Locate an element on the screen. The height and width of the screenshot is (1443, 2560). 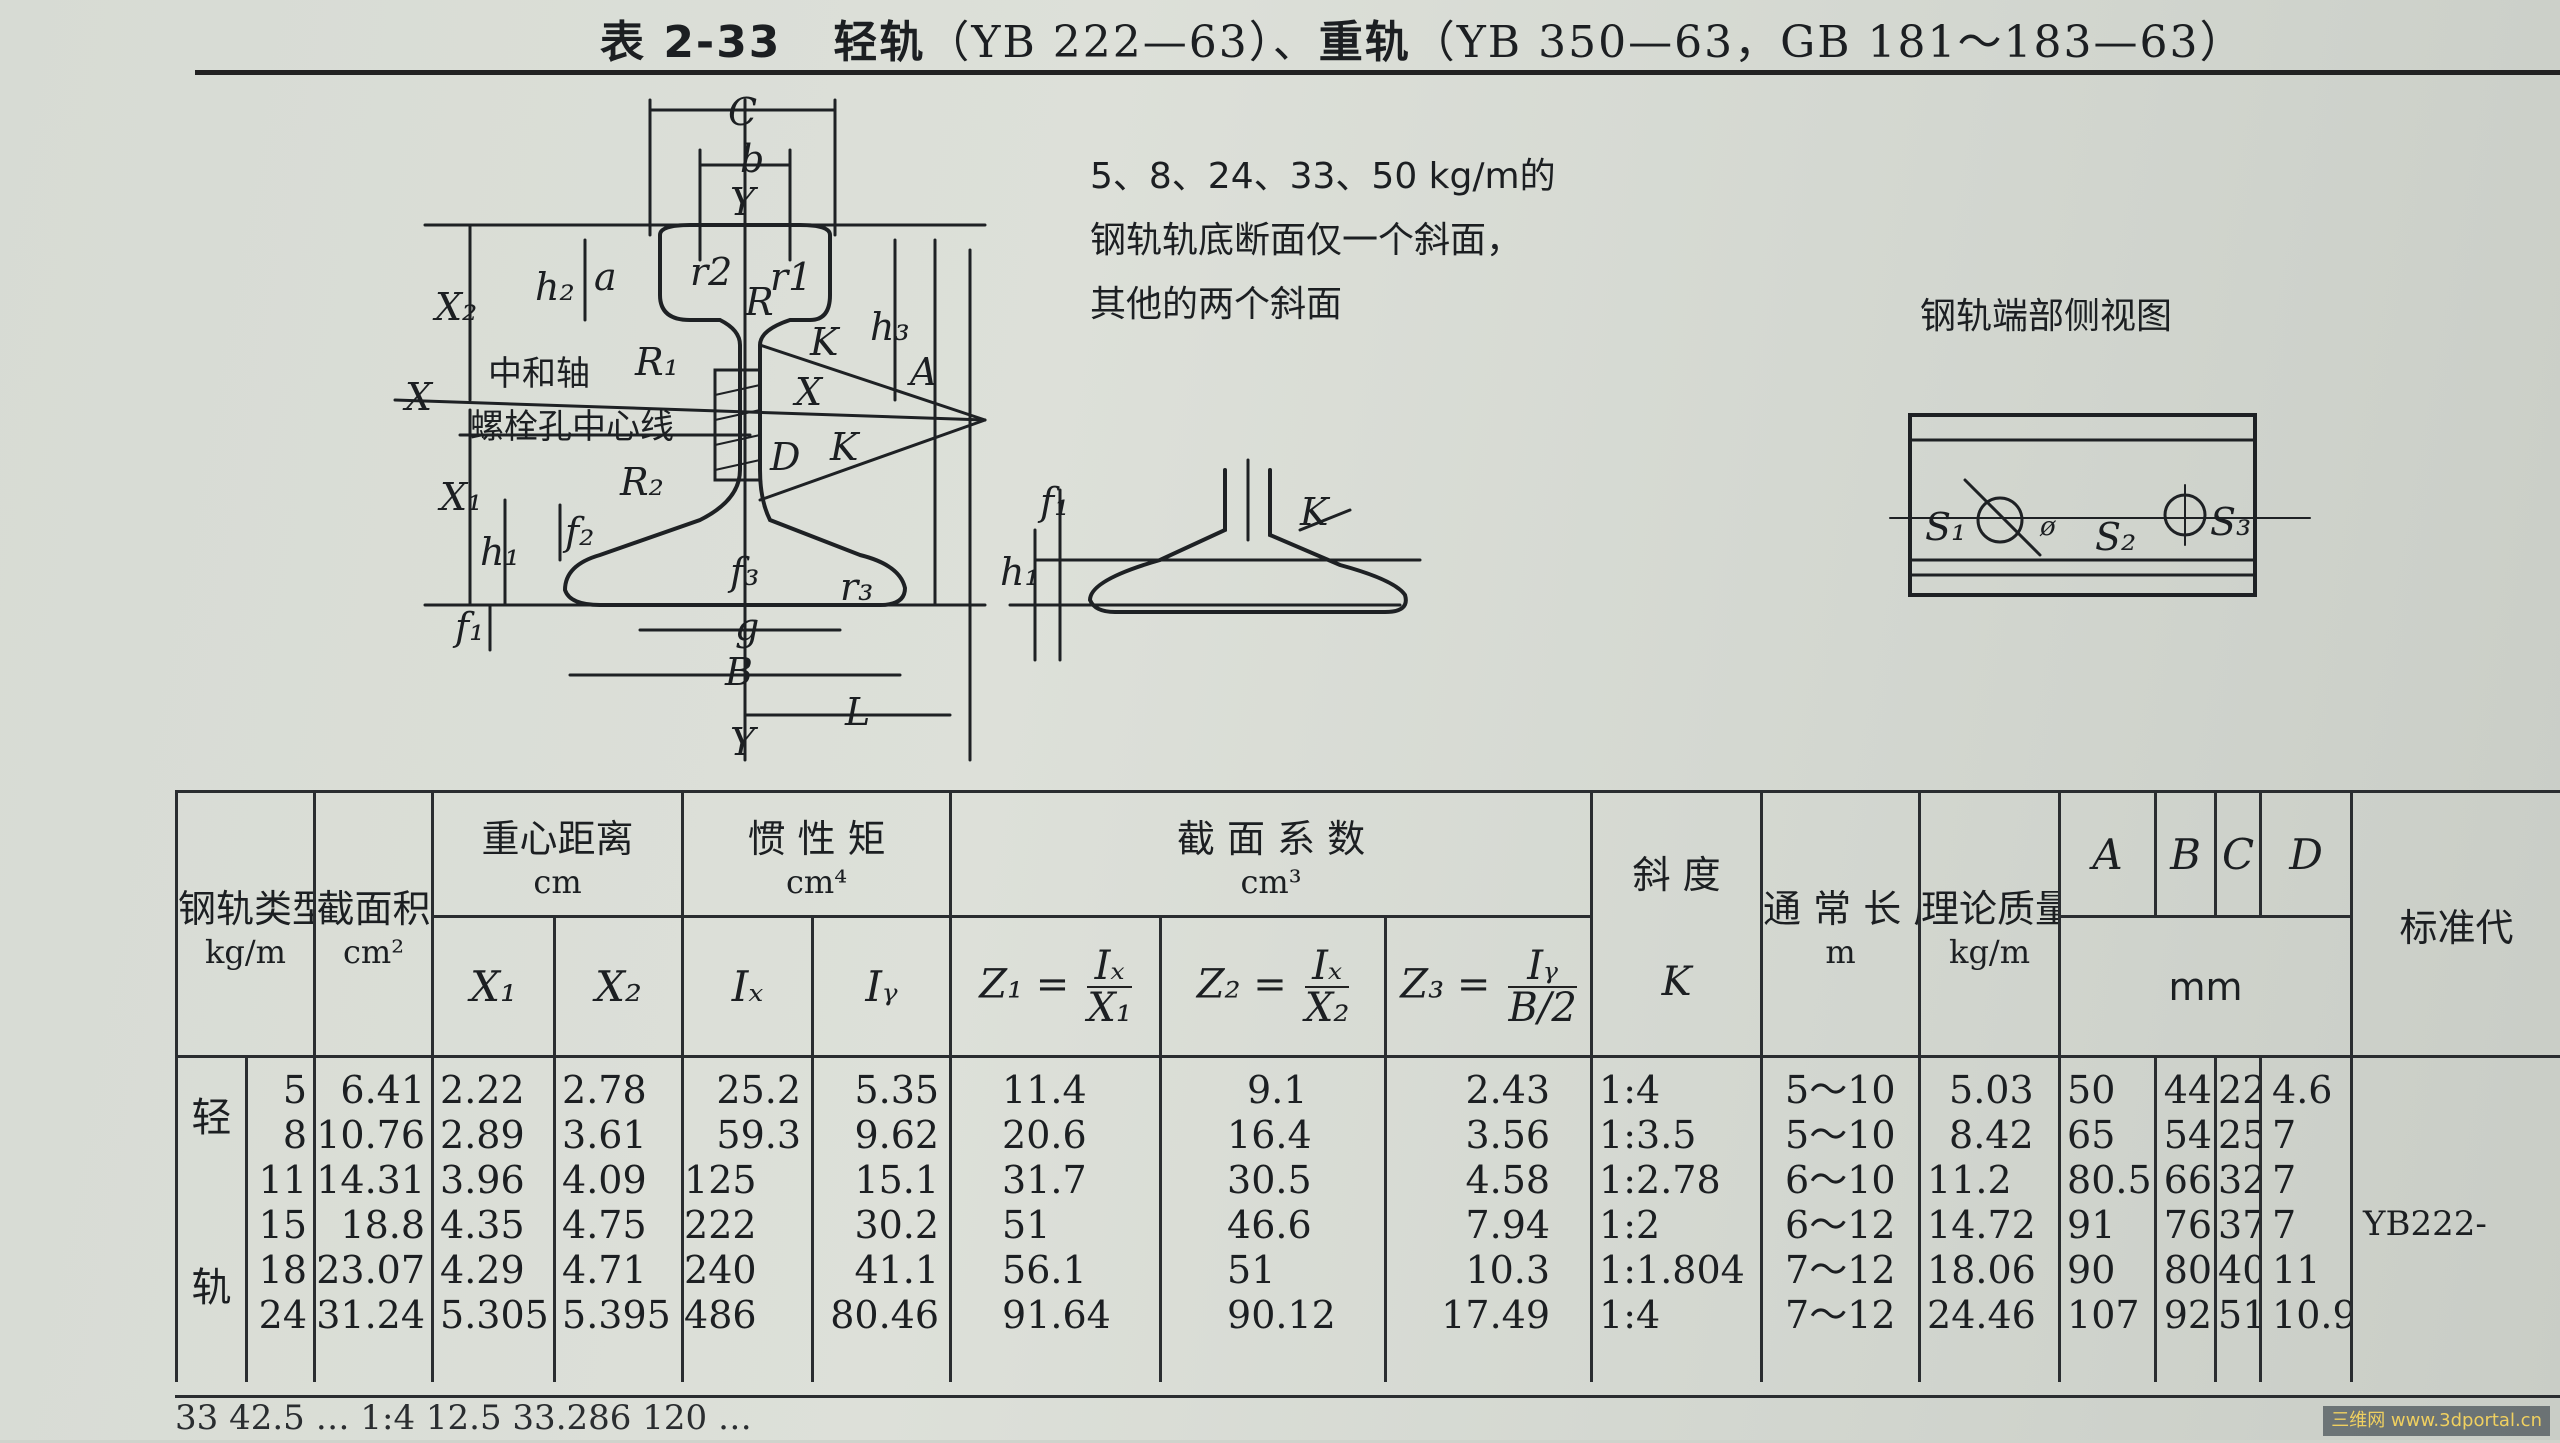
table-cell: 54 is located at coordinates (2188, 1135).